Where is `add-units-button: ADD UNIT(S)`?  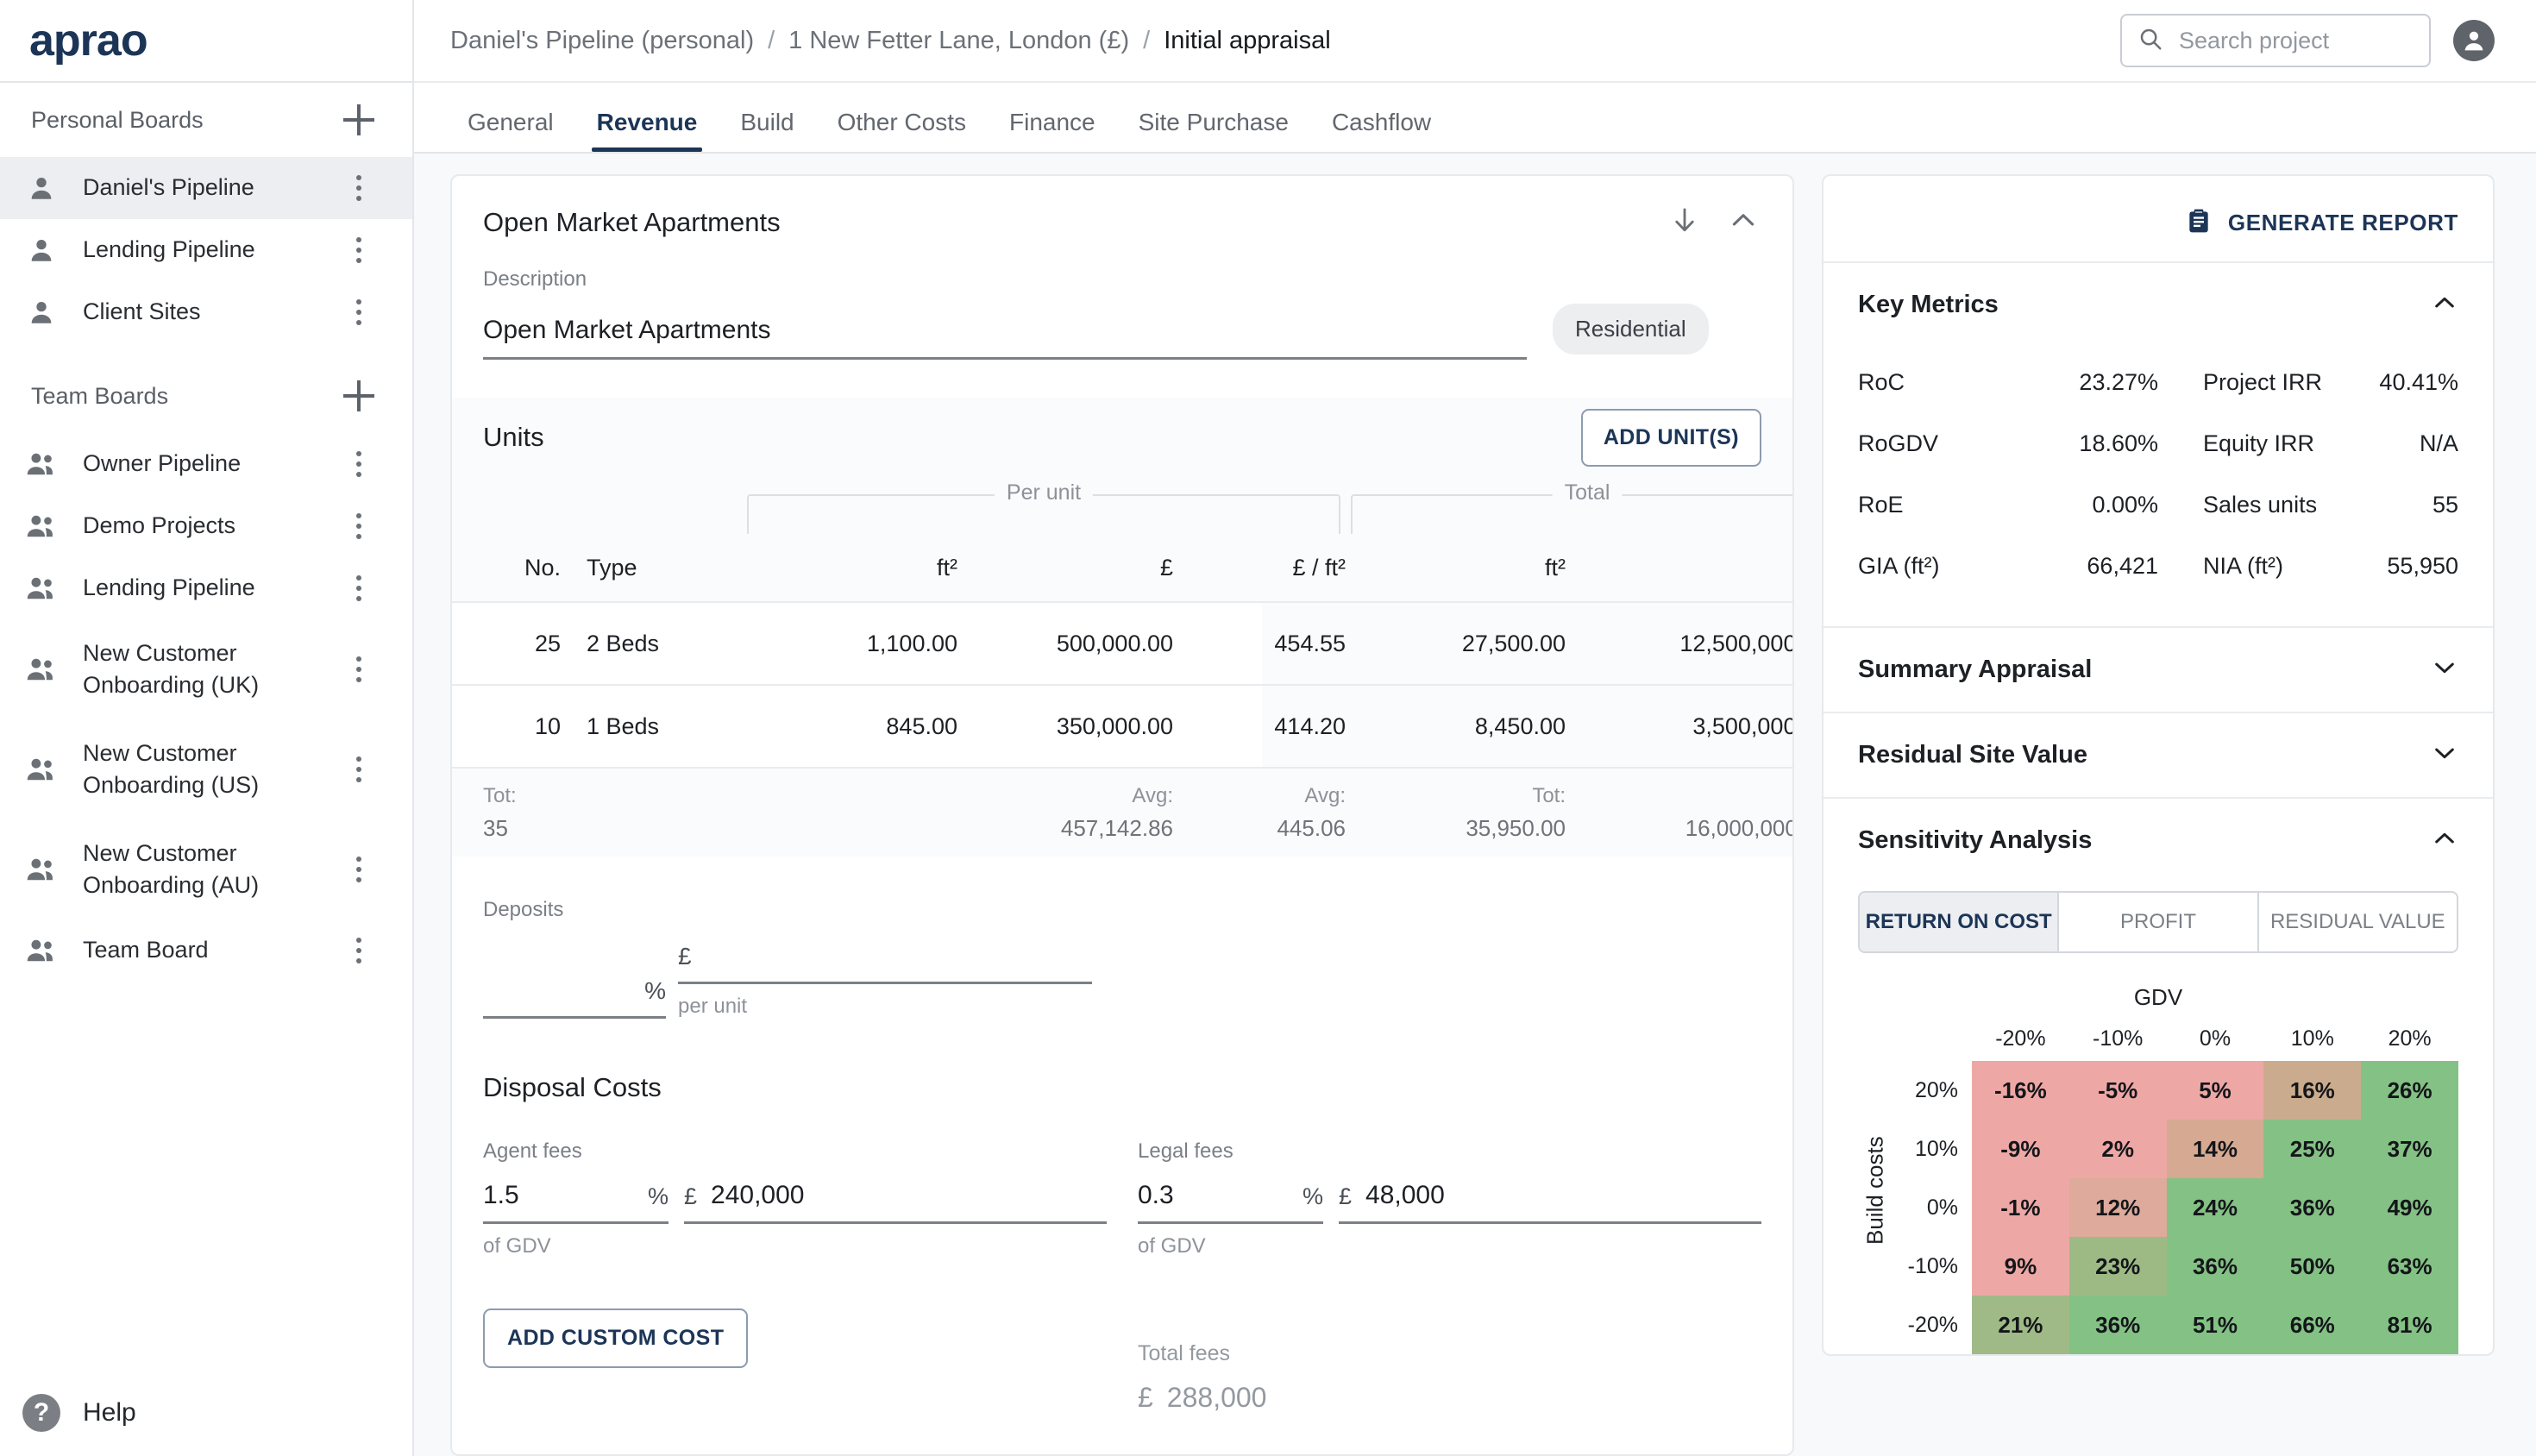 add-units-button: ADD UNIT(S) is located at coordinates (1670, 438).